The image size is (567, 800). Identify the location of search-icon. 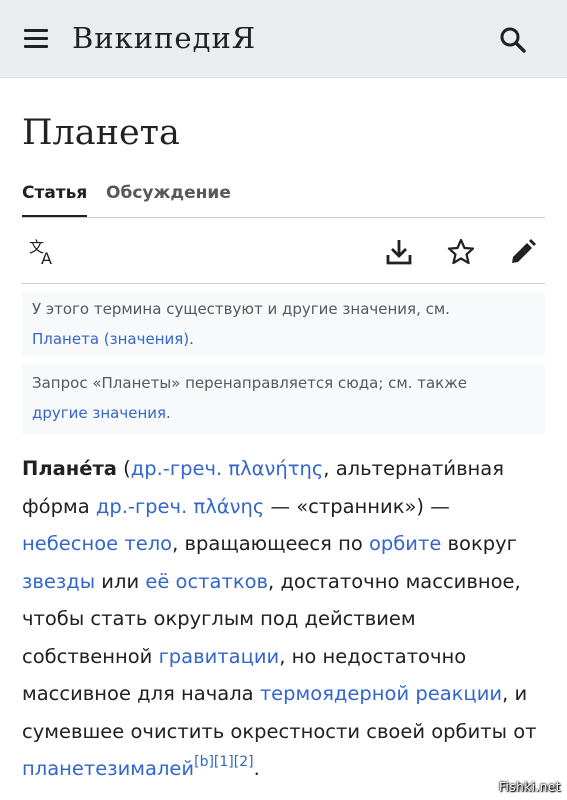
(513, 40).